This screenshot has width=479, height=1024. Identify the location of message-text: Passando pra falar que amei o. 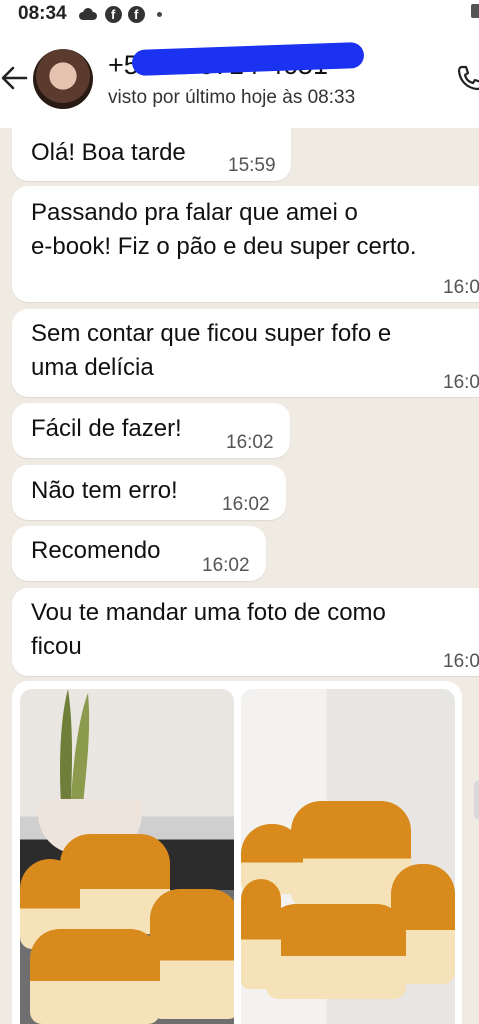
(194, 212).